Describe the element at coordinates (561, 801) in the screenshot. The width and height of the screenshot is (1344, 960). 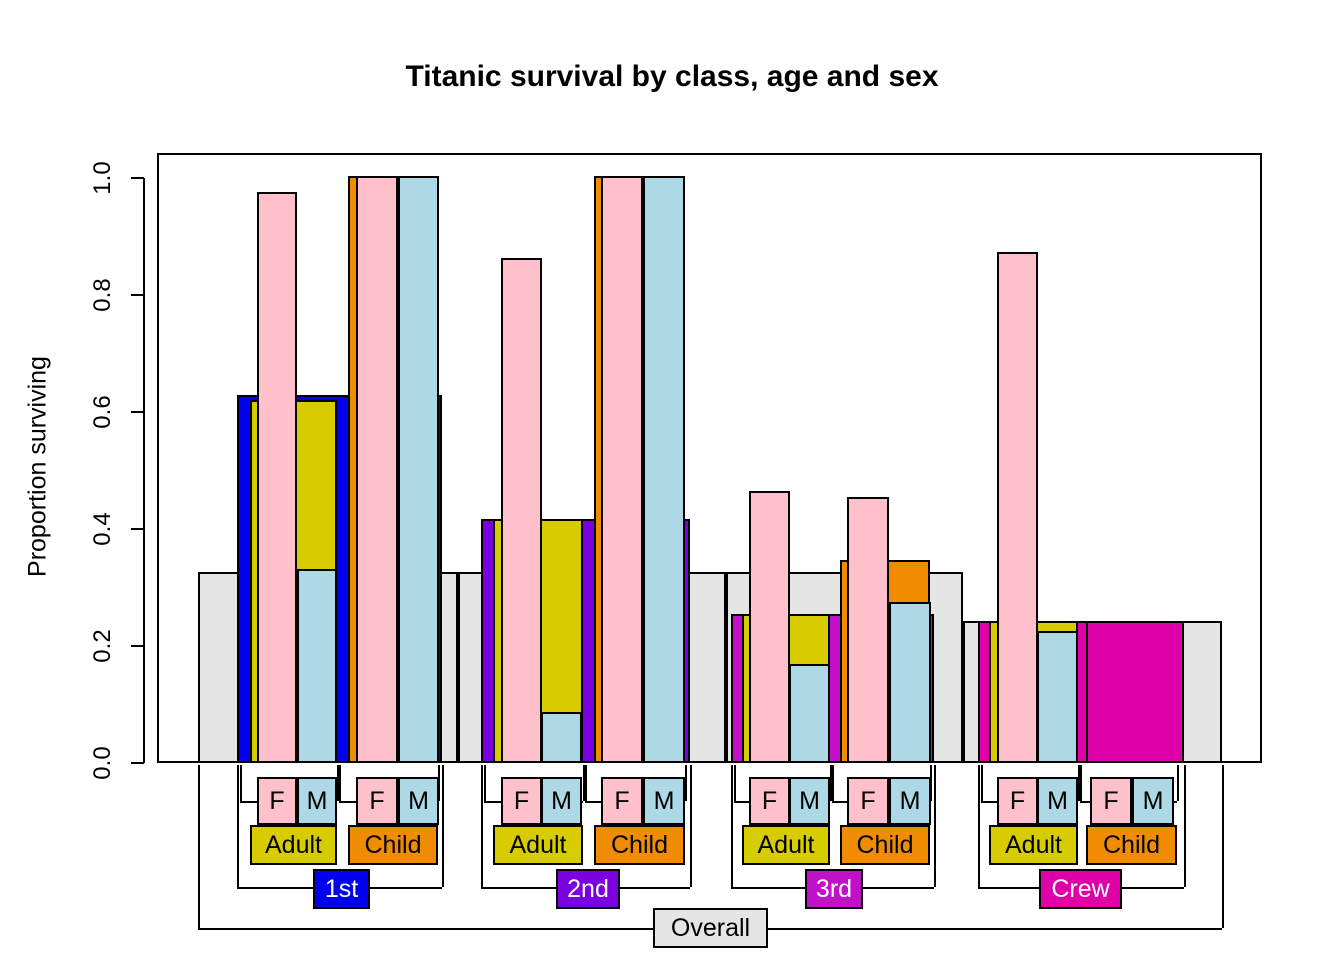
I see `sex-label-2nd-adult-m: M` at that location.